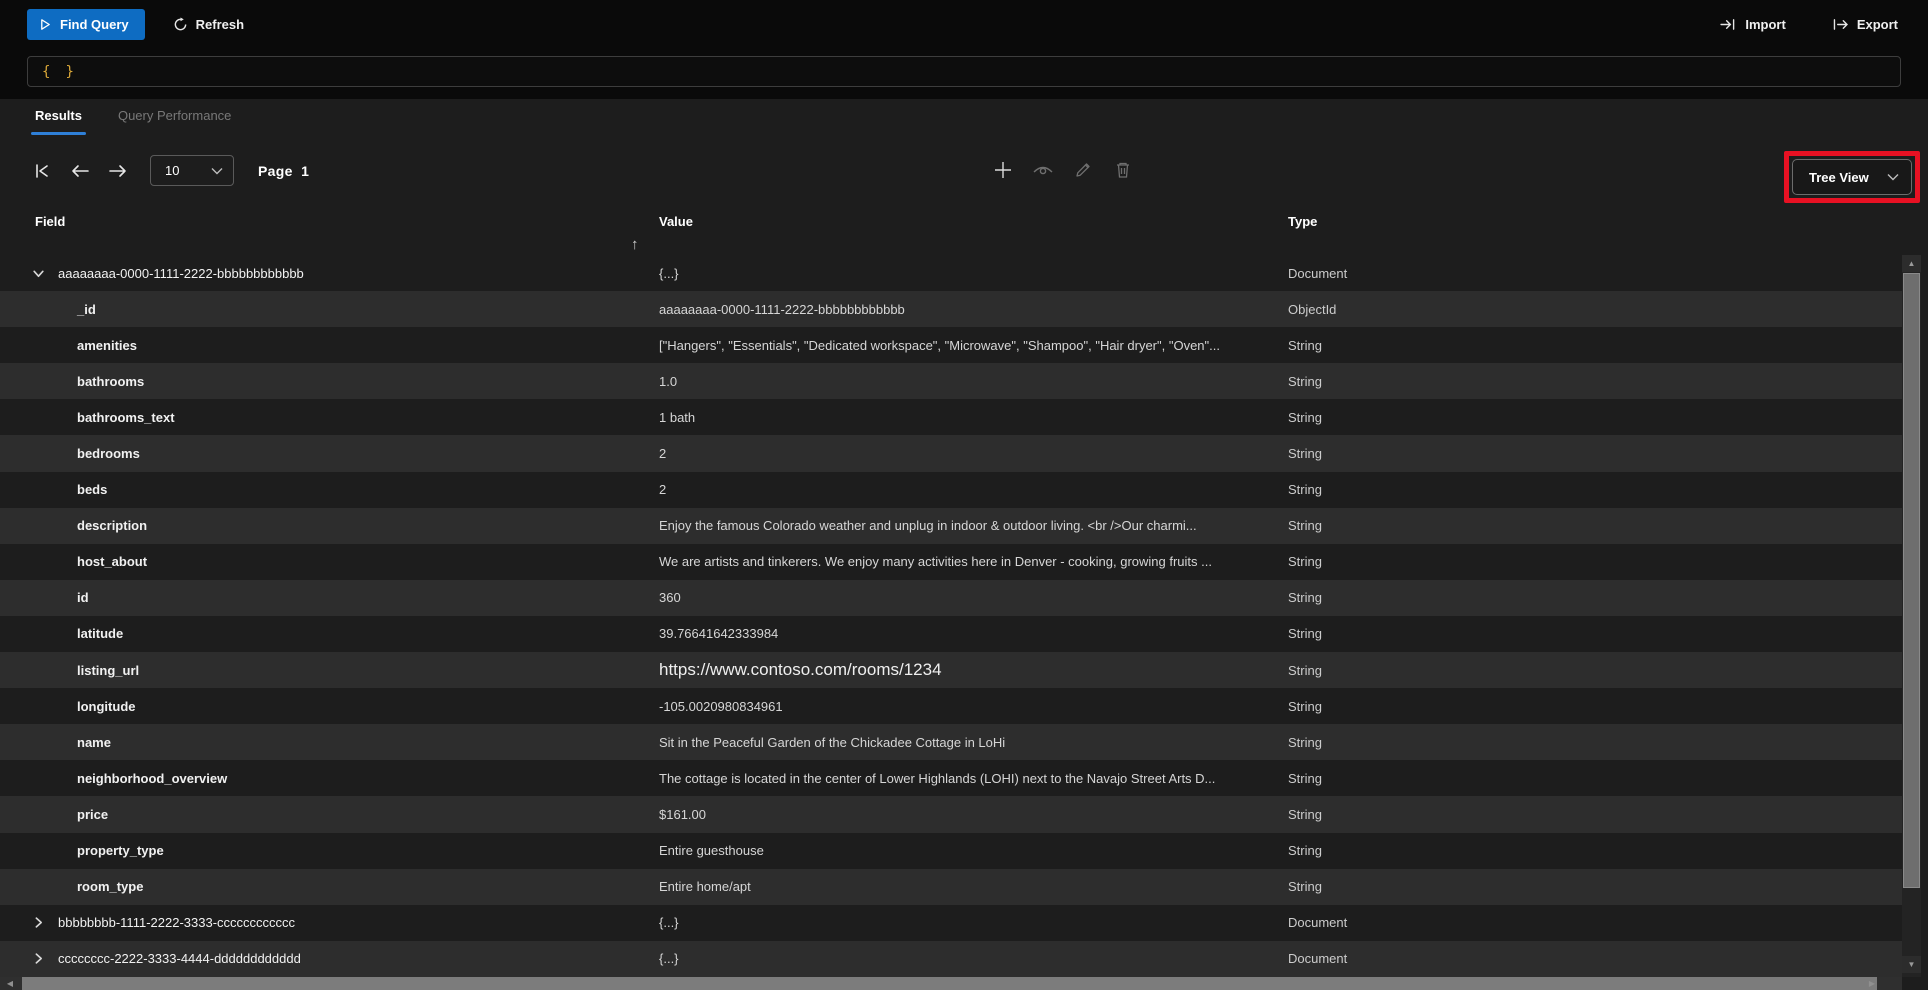  I want to click on header-region: Find Query Refresh Import Export {}, so click(964, 49).